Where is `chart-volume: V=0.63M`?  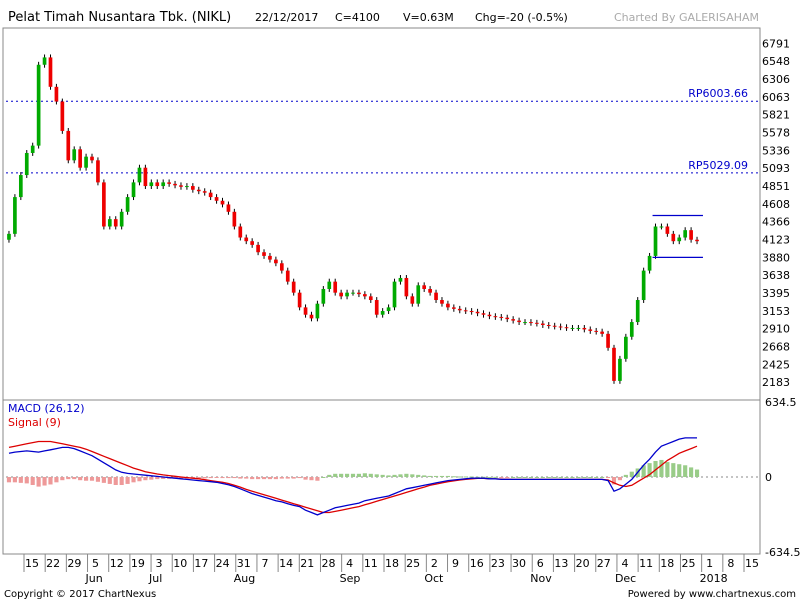 chart-volume: V=0.63M is located at coordinates (428, 17).